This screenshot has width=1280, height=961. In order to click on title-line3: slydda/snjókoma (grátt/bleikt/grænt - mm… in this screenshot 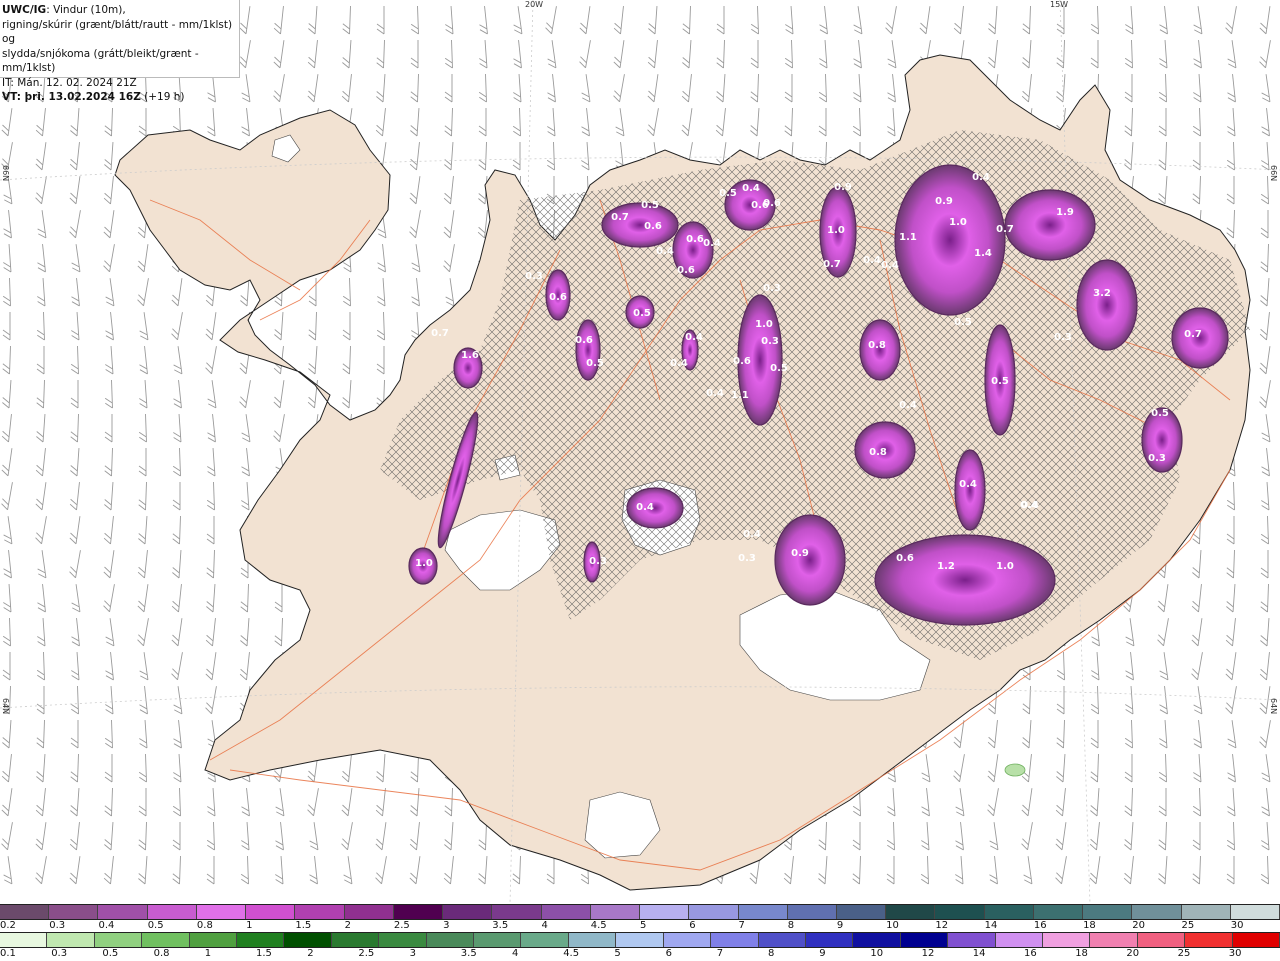, I will do `click(100, 61)`.